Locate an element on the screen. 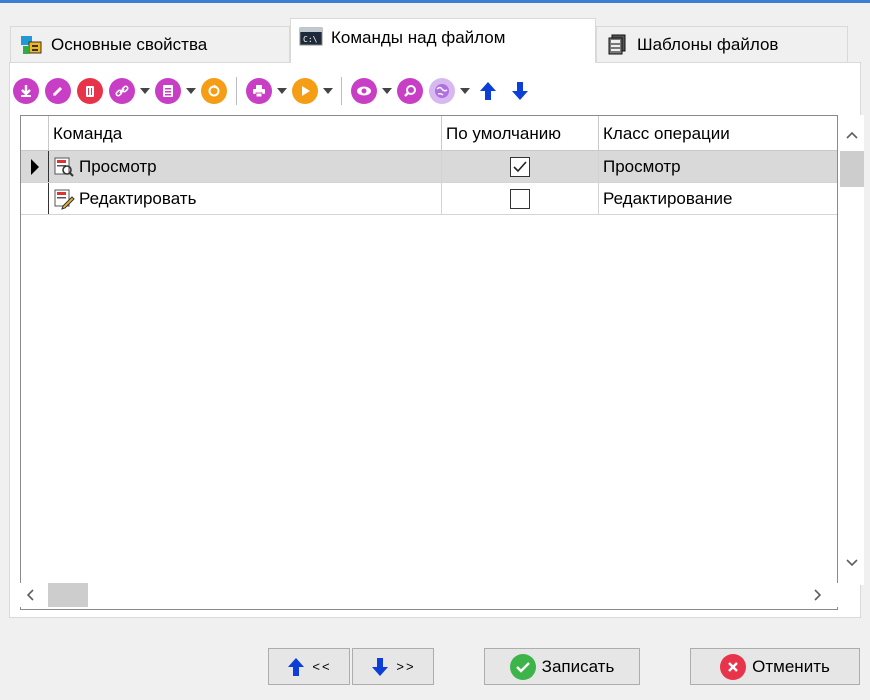  refresh-icon is located at coordinates (214, 91).